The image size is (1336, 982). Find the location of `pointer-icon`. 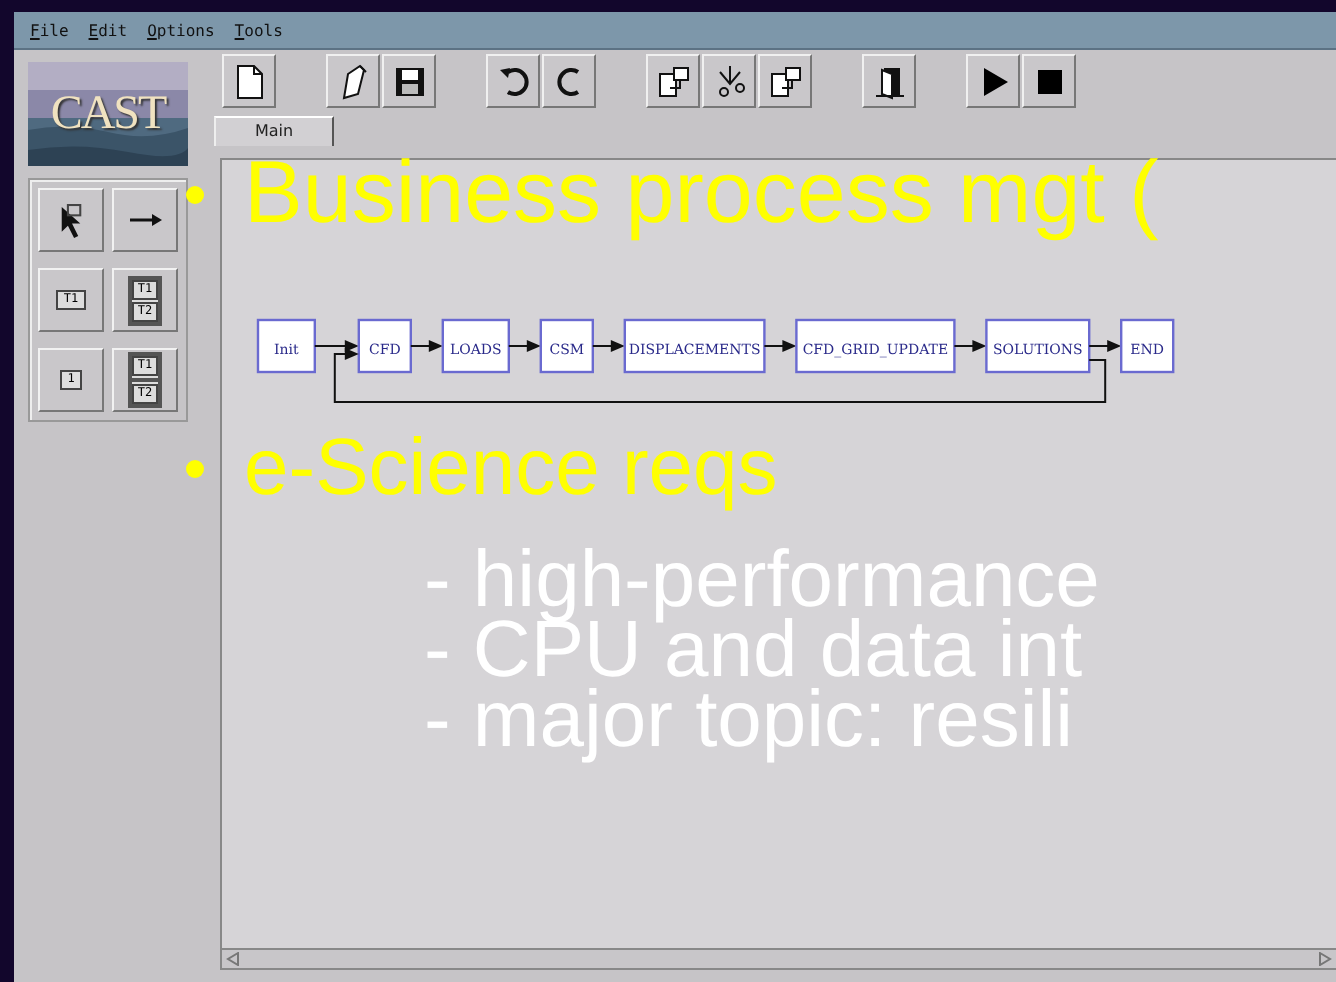

pointer-icon is located at coordinates (71, 220).